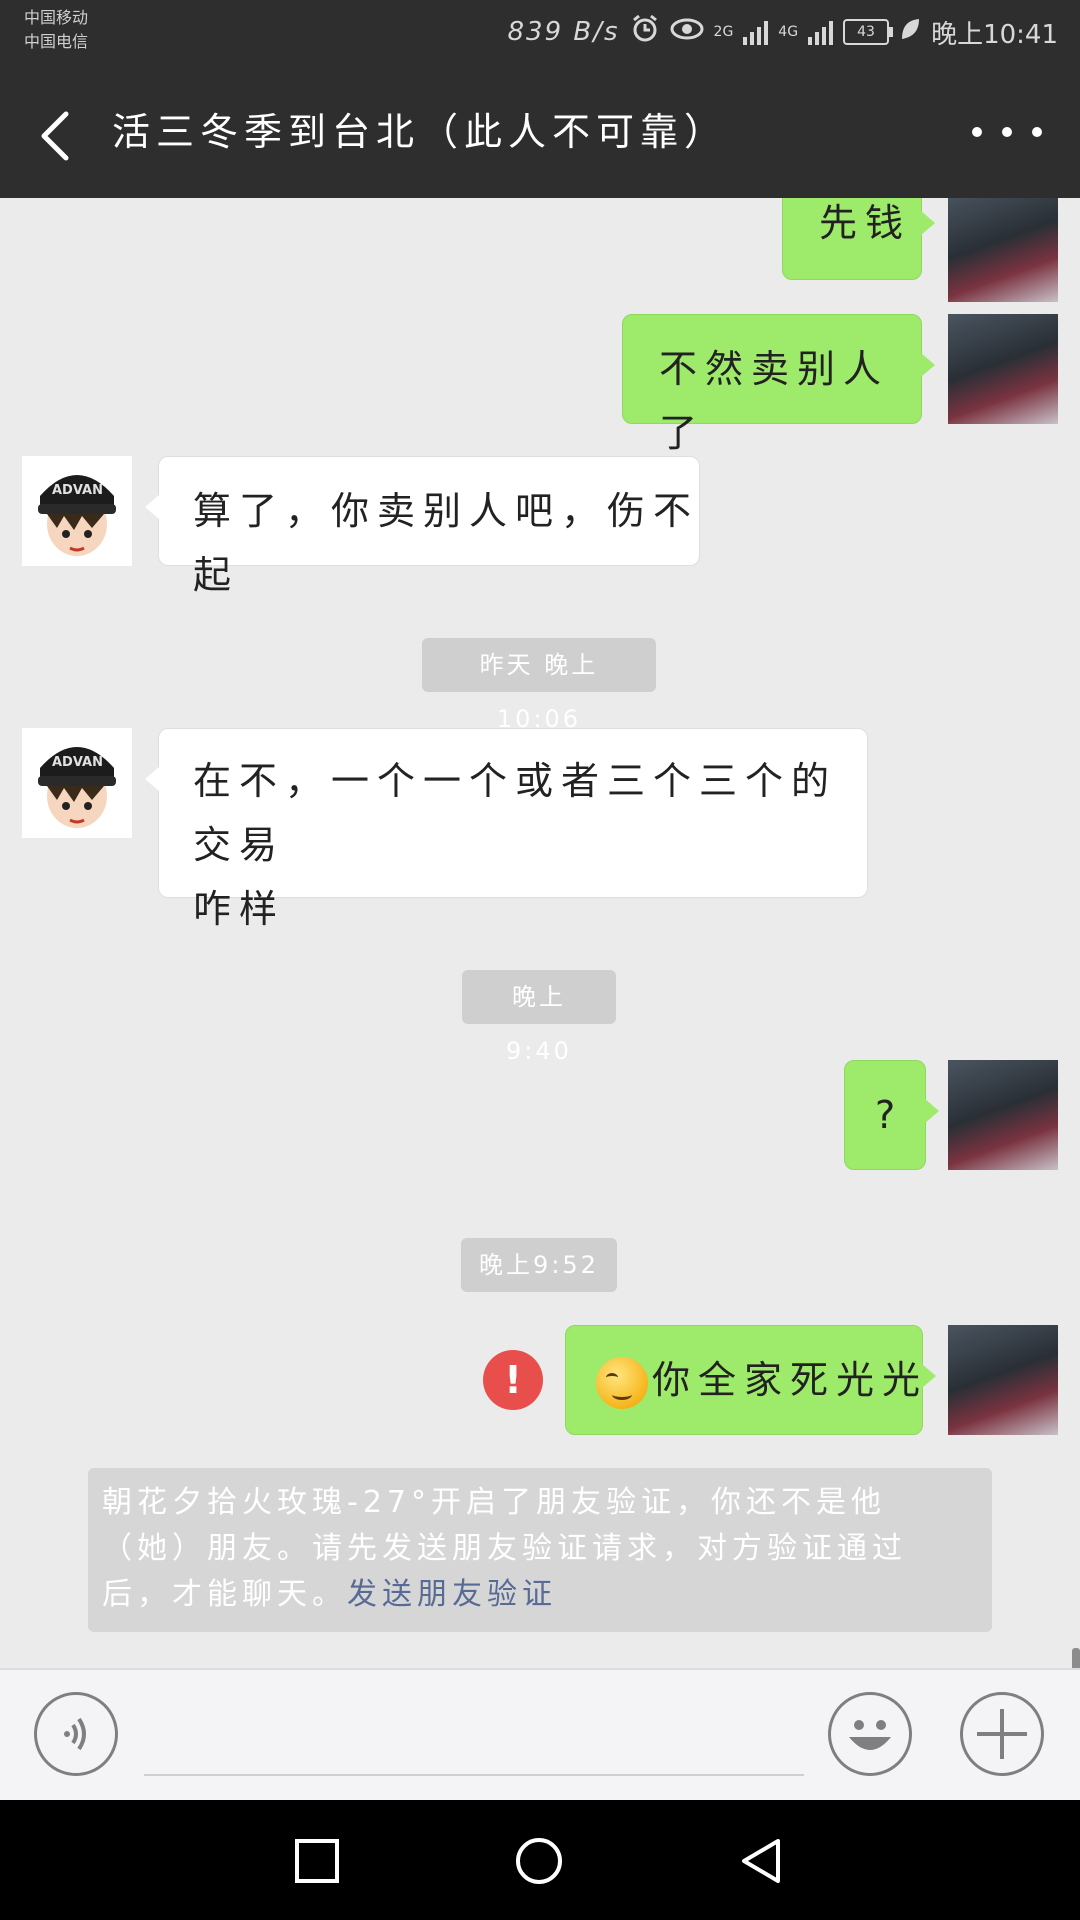  I want to click on more-functions-button, so click(1002, 1734).